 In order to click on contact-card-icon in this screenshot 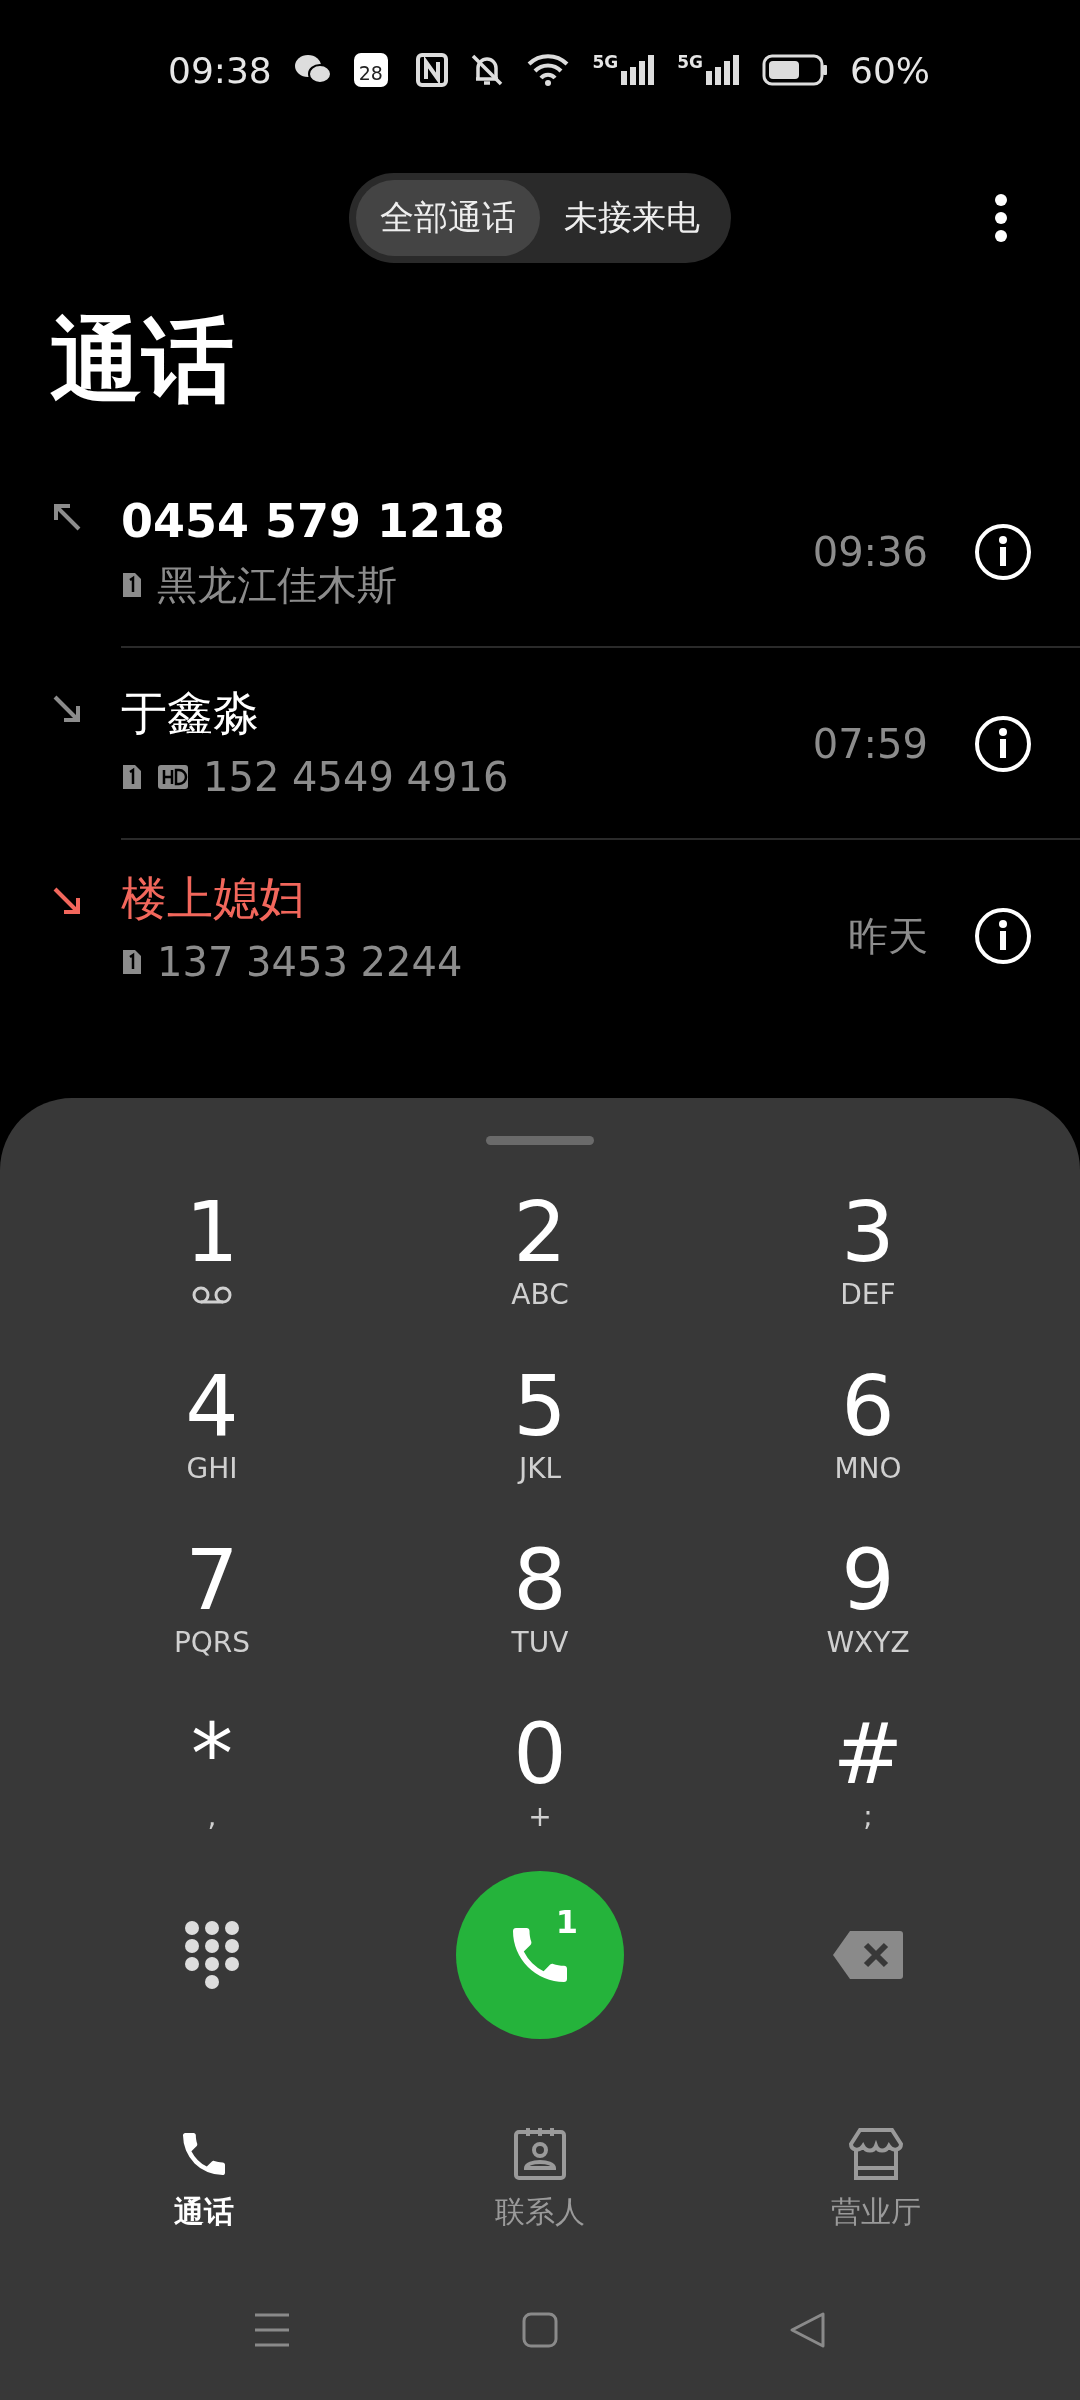, I will do `click(540, 2154)`.